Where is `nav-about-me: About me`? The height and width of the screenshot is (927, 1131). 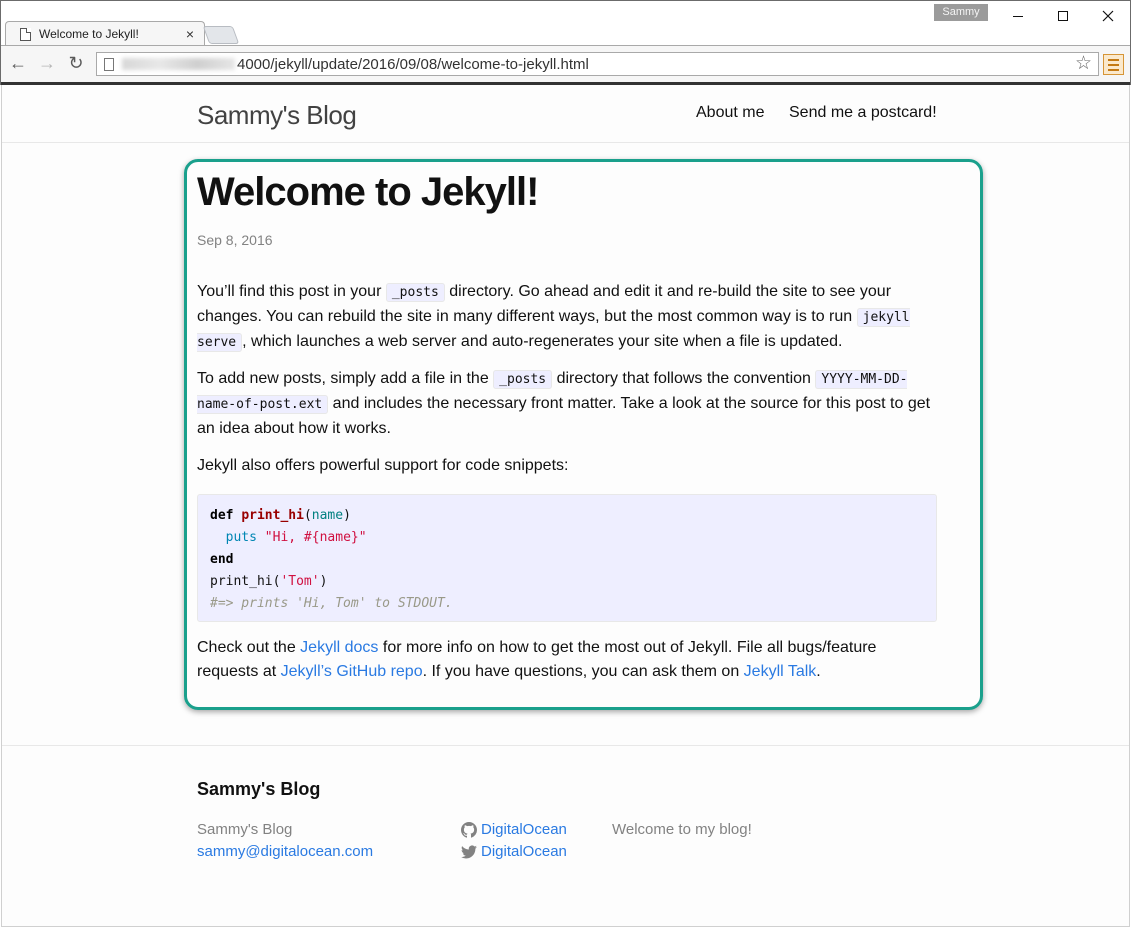
nav-about-me: About me is located at coordinates (730, 113).